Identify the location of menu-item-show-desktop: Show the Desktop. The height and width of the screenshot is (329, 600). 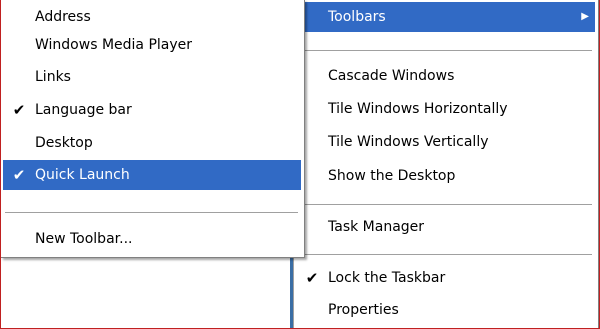
(445, 176).